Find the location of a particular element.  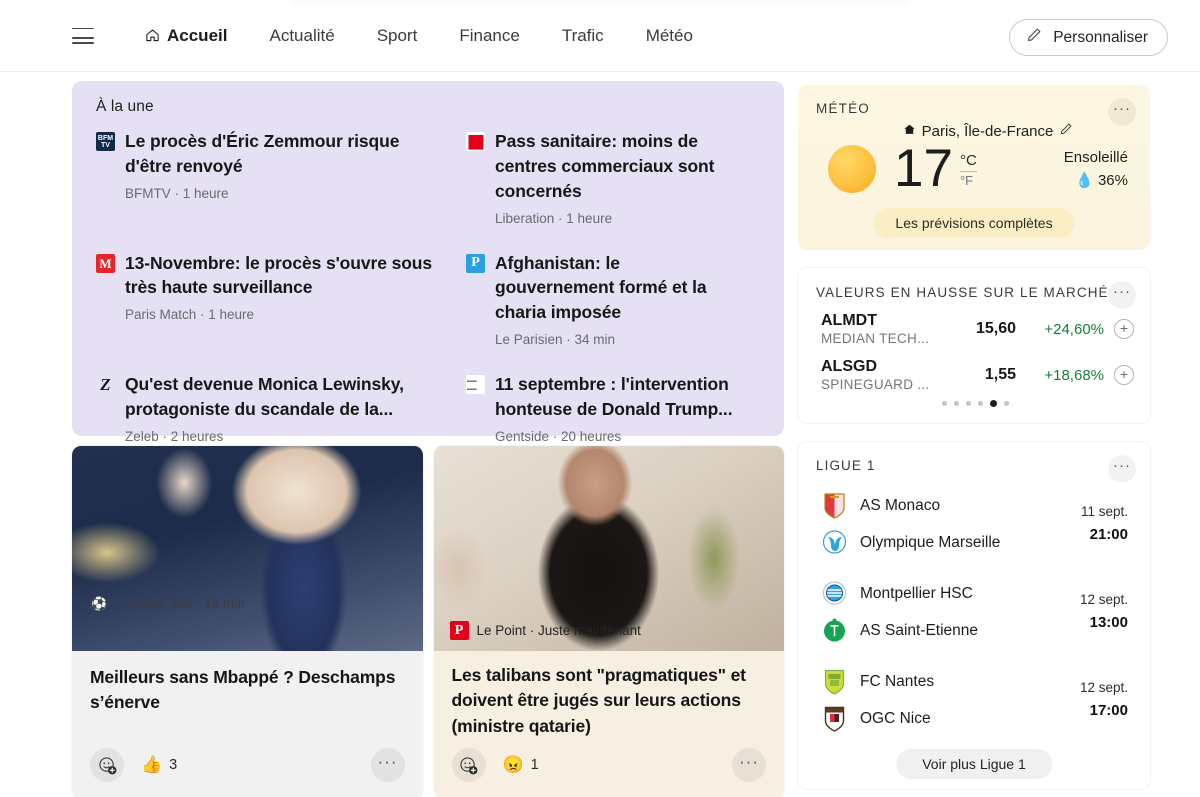

home-team: FC Nantes is located at coordinates (951, 681).